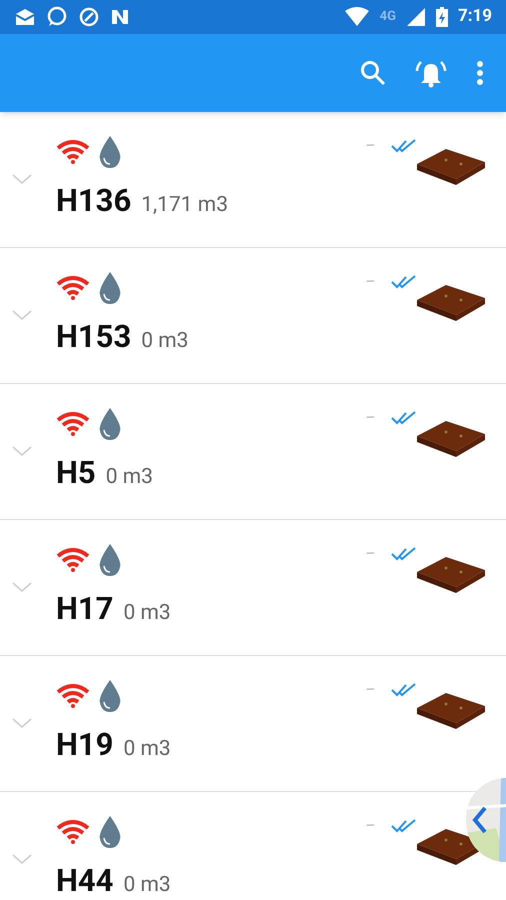 The height and width of the screenshot is (900, 506). What do you see at coordinates (76, 473) in the screenshot?
I see `tank-name: H5` at bounding box center [76, 473].